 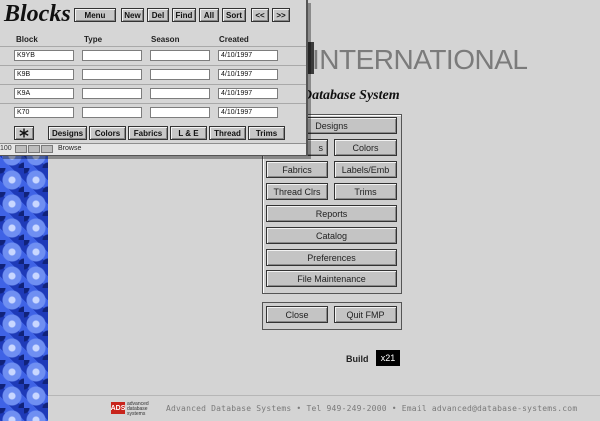 What do you see at coordinates (420, 59) in the screenshot?
I see `brand-title: INTERNATIONAL` at bounding box center [420, 59].